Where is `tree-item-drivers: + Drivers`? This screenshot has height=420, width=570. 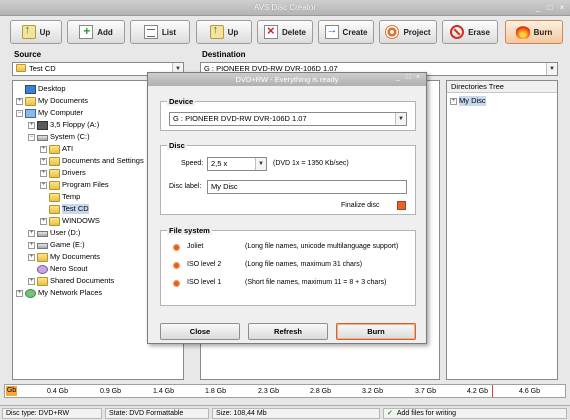
tree-item-drivers: + Drivers is located at coordinates (63, 173).